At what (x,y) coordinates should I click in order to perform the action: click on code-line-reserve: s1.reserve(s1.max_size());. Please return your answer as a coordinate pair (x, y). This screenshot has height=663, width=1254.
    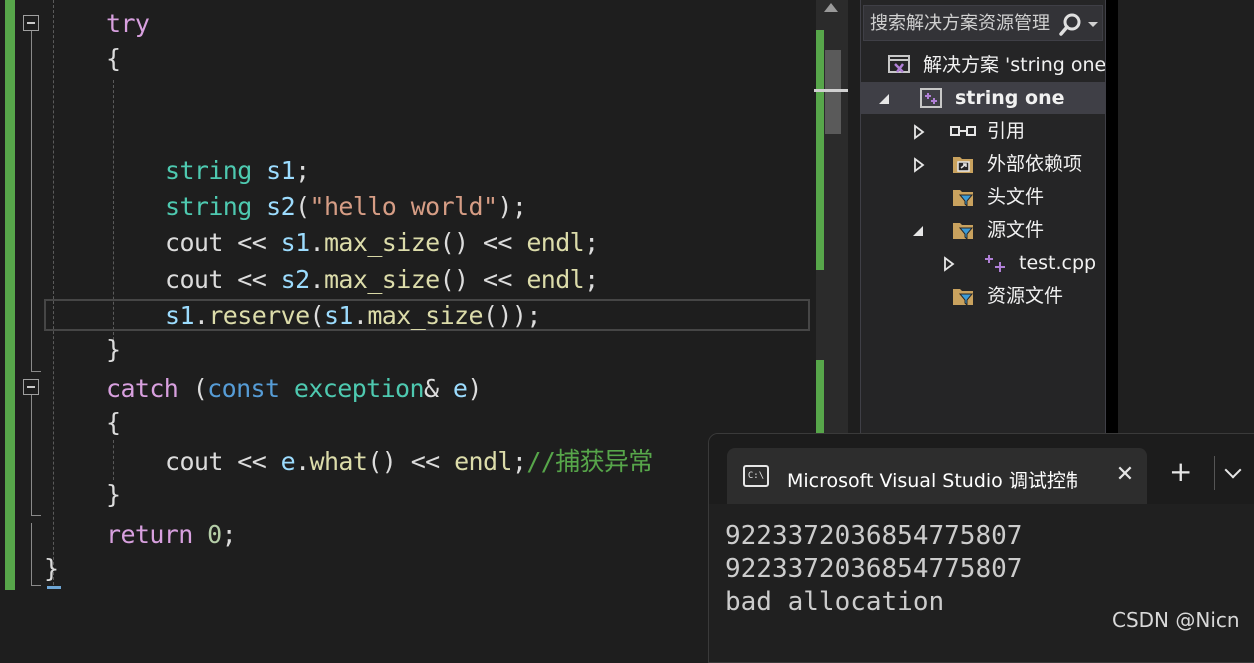
    Looking at the image, I should click on (353, 316).